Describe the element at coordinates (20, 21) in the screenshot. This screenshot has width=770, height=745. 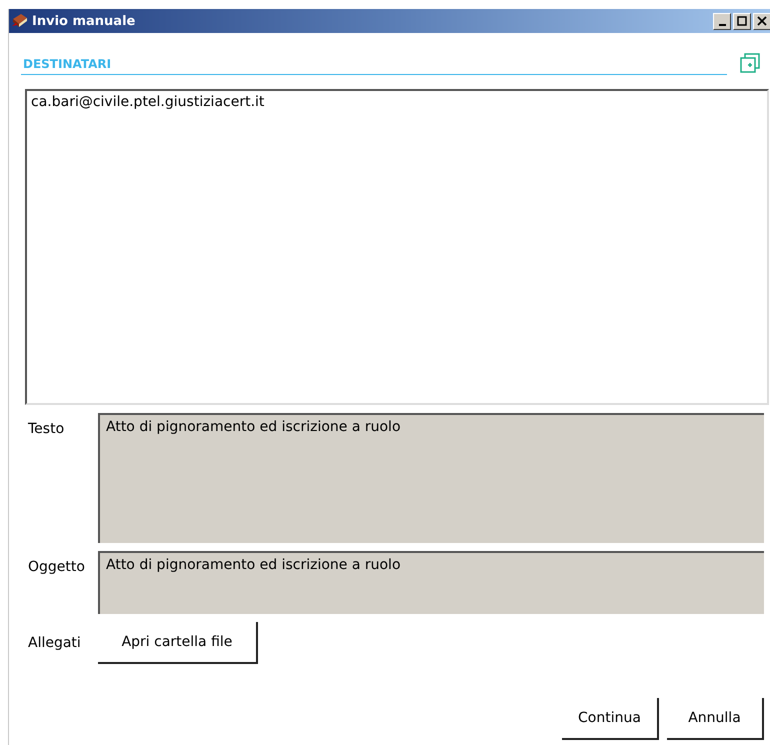
I see `book-icon` at that location.